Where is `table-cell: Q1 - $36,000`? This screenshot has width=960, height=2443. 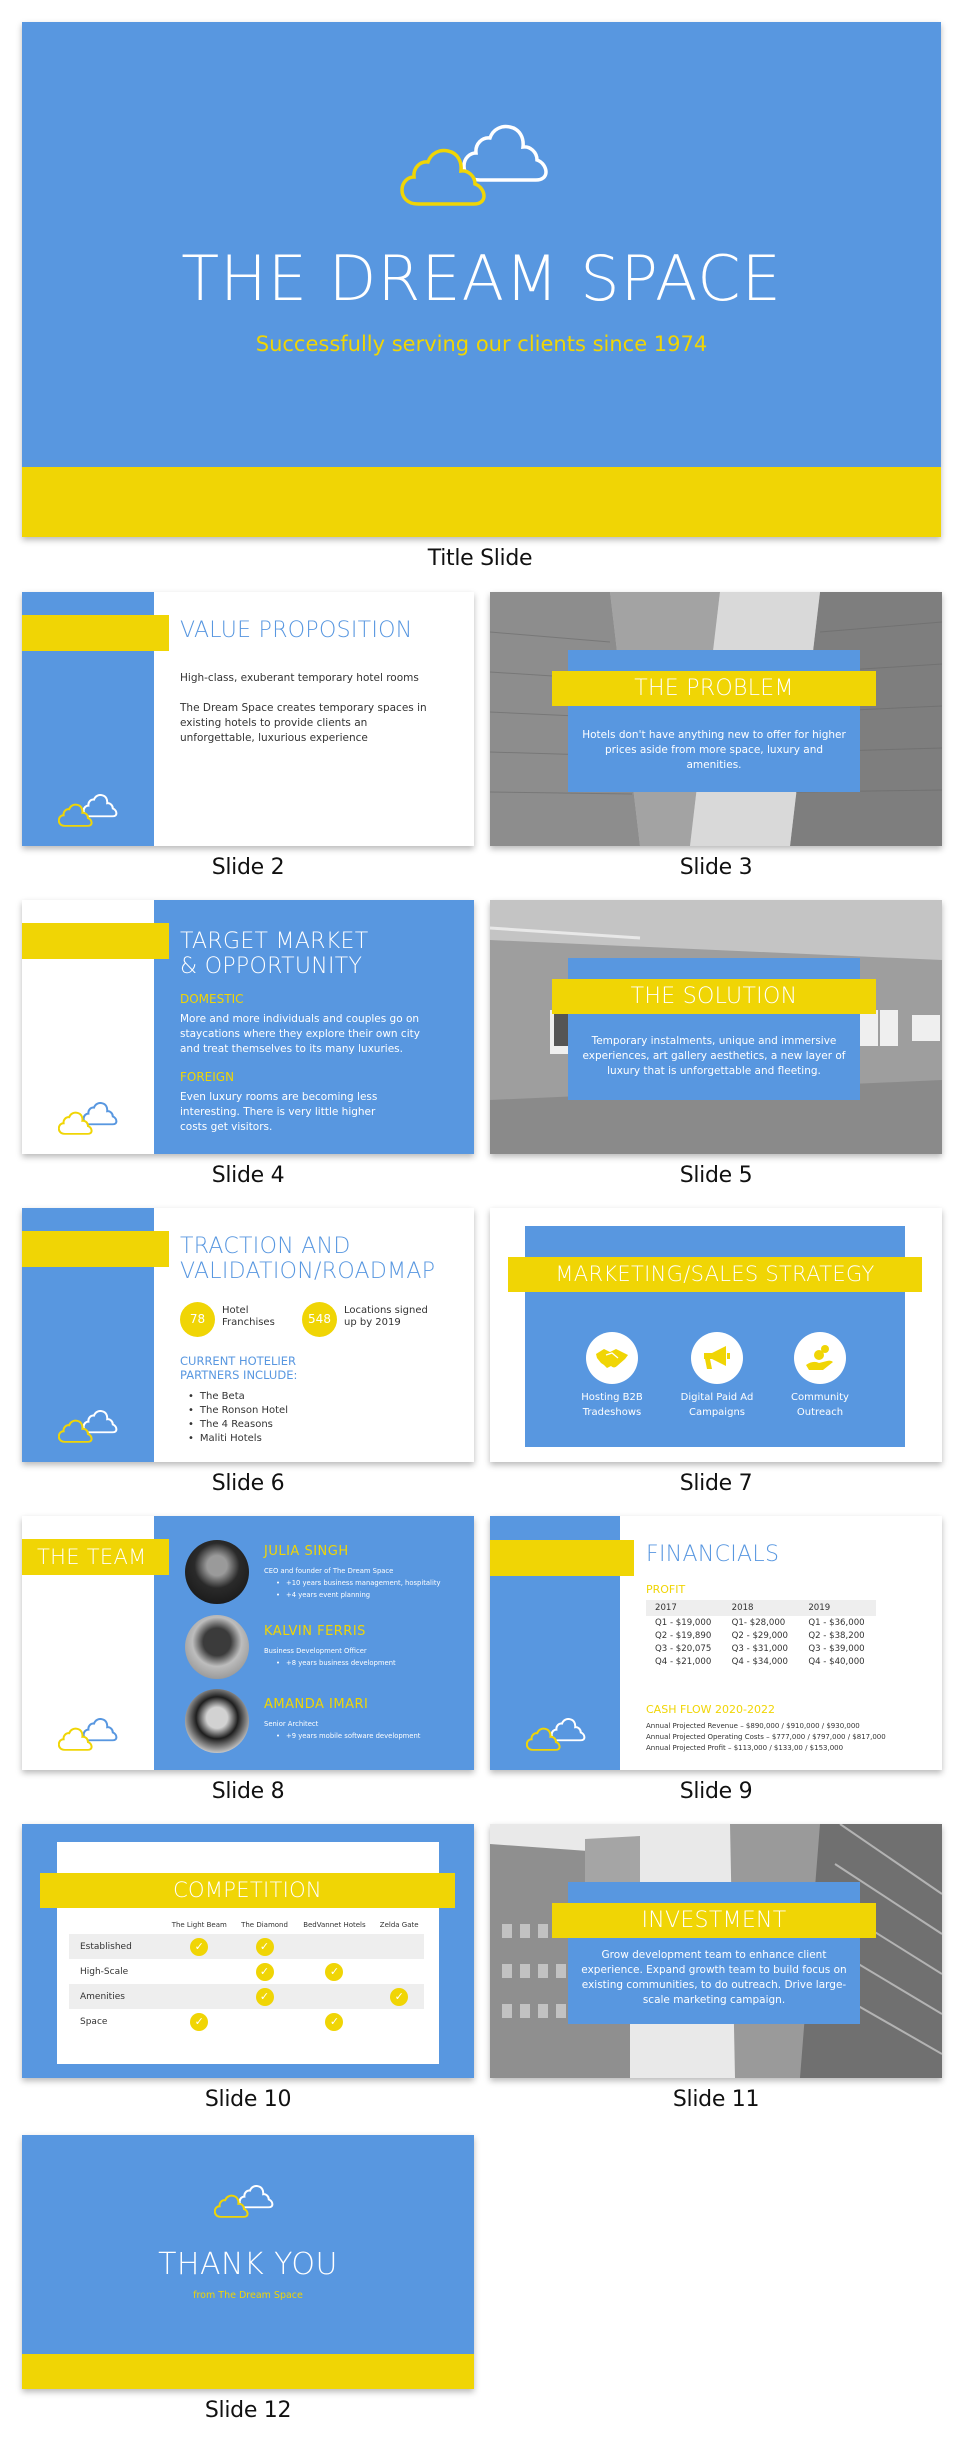 table-cell: Q1 - $36,000 is located at coordinates (836, 1622).